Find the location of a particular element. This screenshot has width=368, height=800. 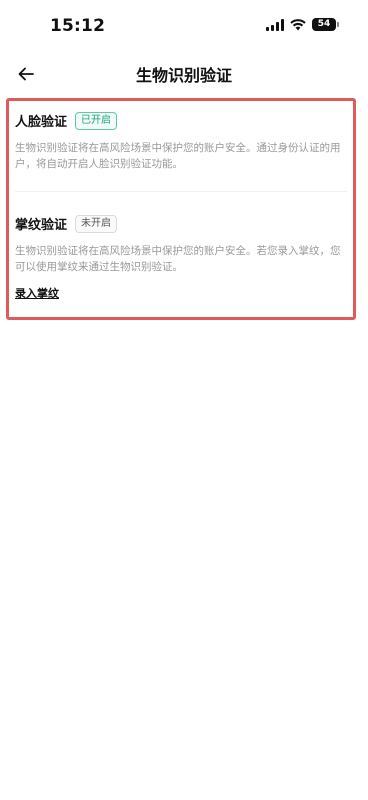

navigation-bar: 生物识别验证 is located at coordinates (184, 74).